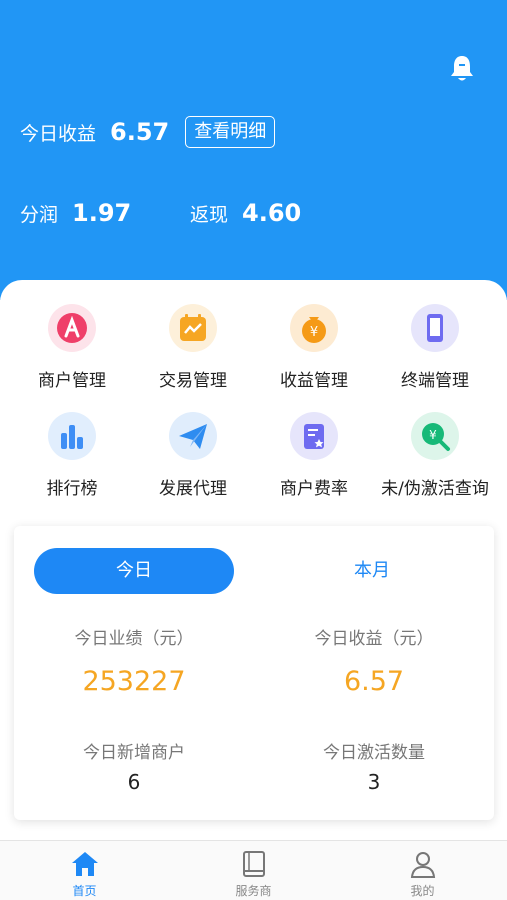 This screenshot has width=507, height=900. I want to click on bottom-tab-bar: 首页 服务商 我的, so click(253, 870).